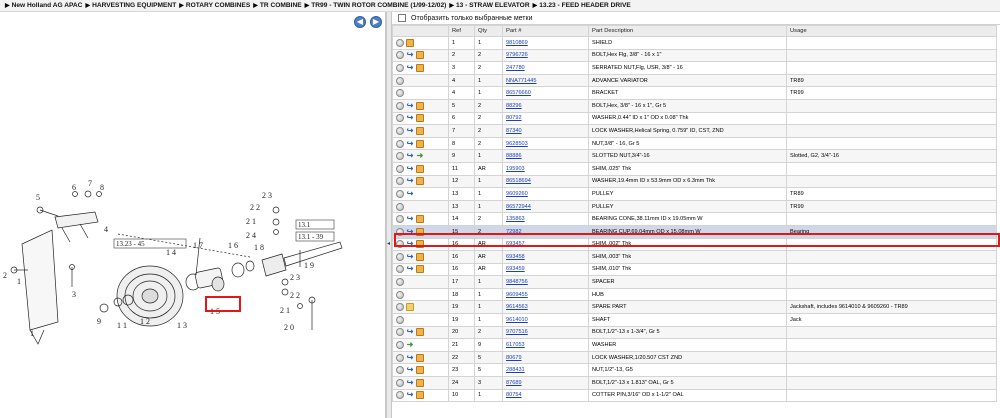 The image size is (1000, 418). Describe the element at coordinates (251, 221) in the screenshot. I see `callout-21a: 2 1` at that location.